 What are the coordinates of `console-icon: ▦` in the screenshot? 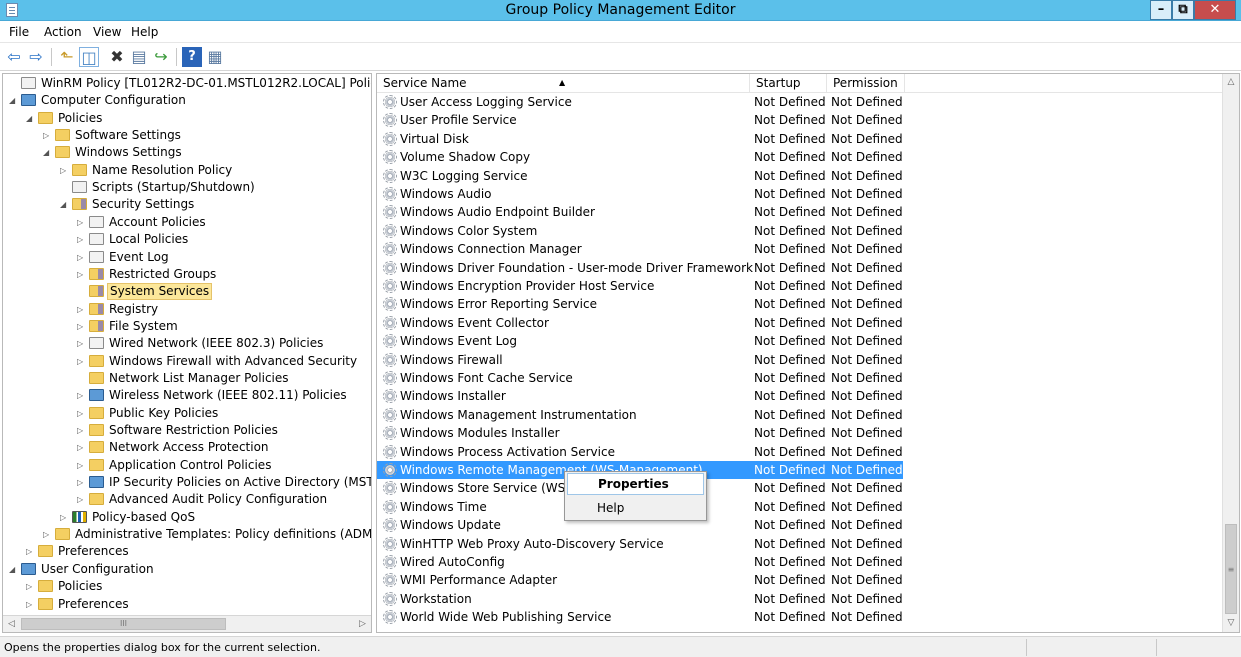 It's located at (215, 57).